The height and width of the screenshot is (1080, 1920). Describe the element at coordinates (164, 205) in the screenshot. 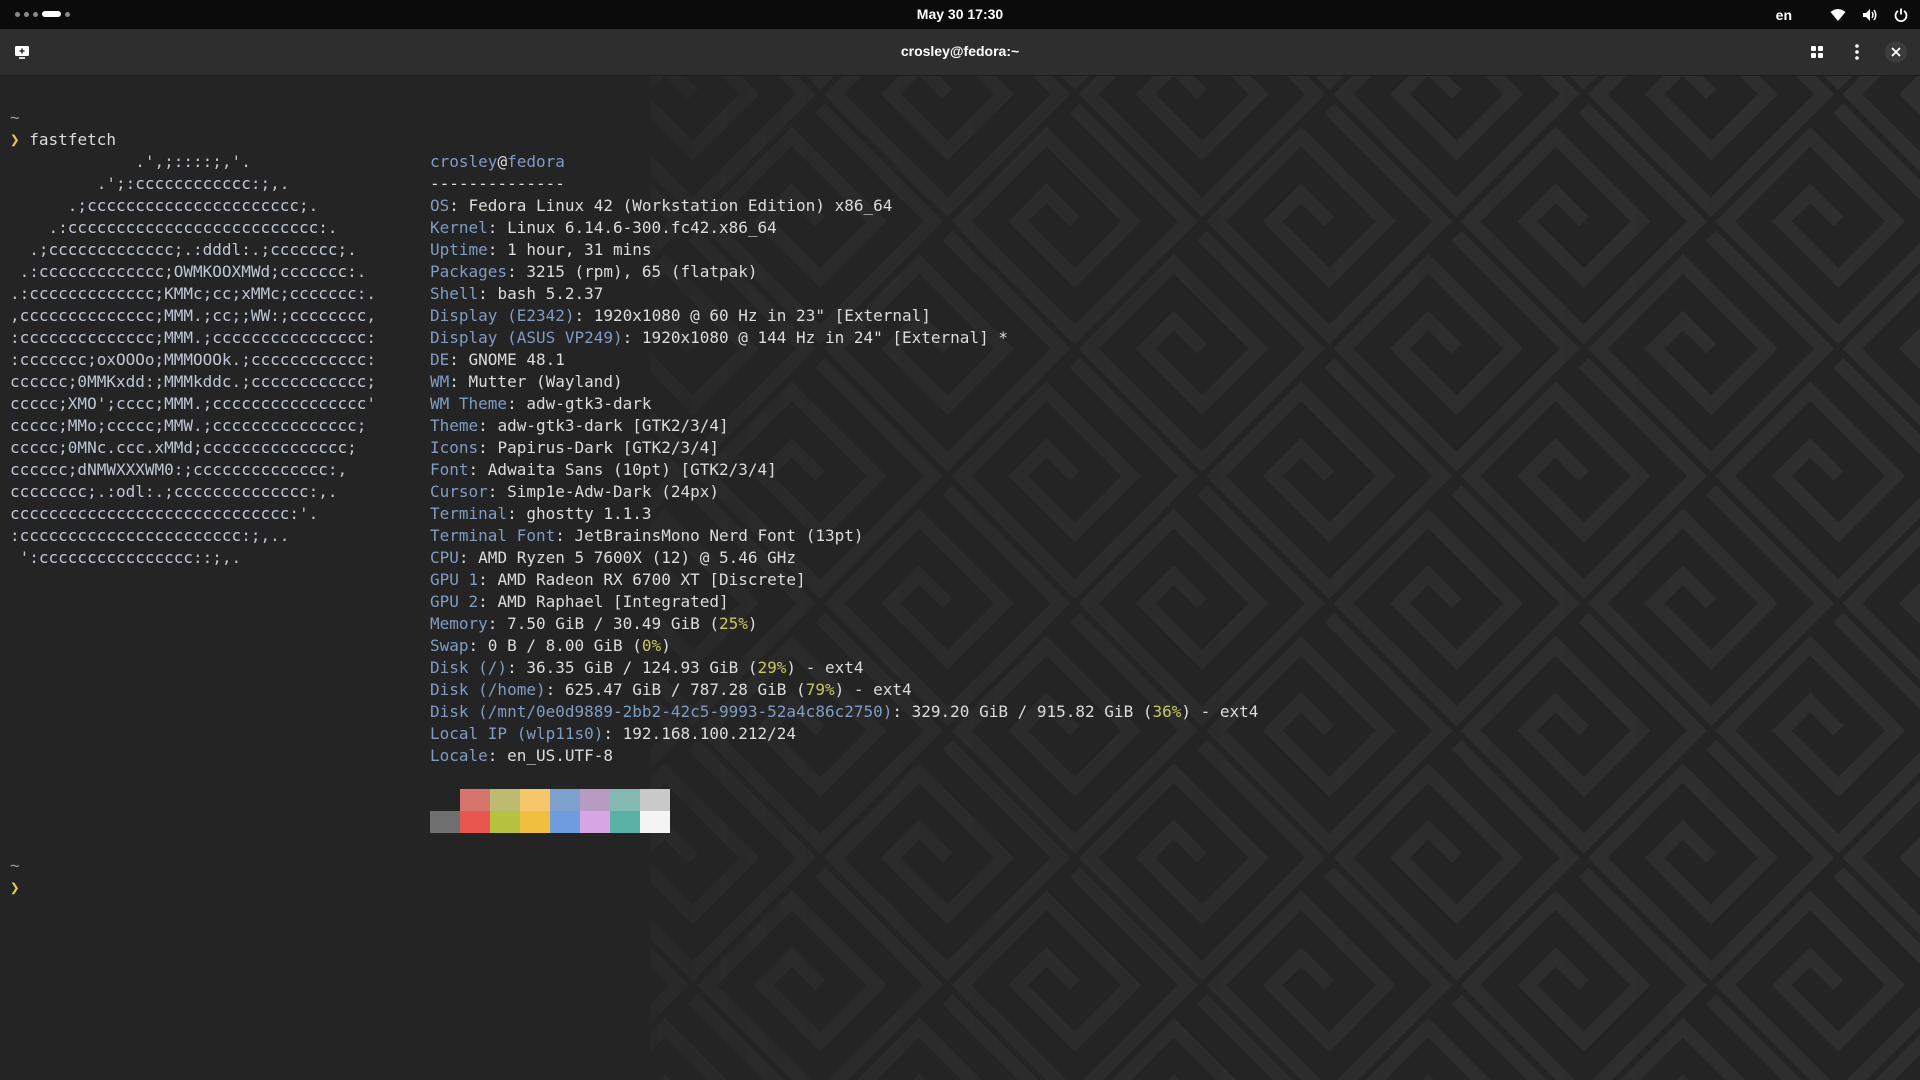

I see `ascii-logo-line: .;cccccccccccccccccccccc;.` at that location.